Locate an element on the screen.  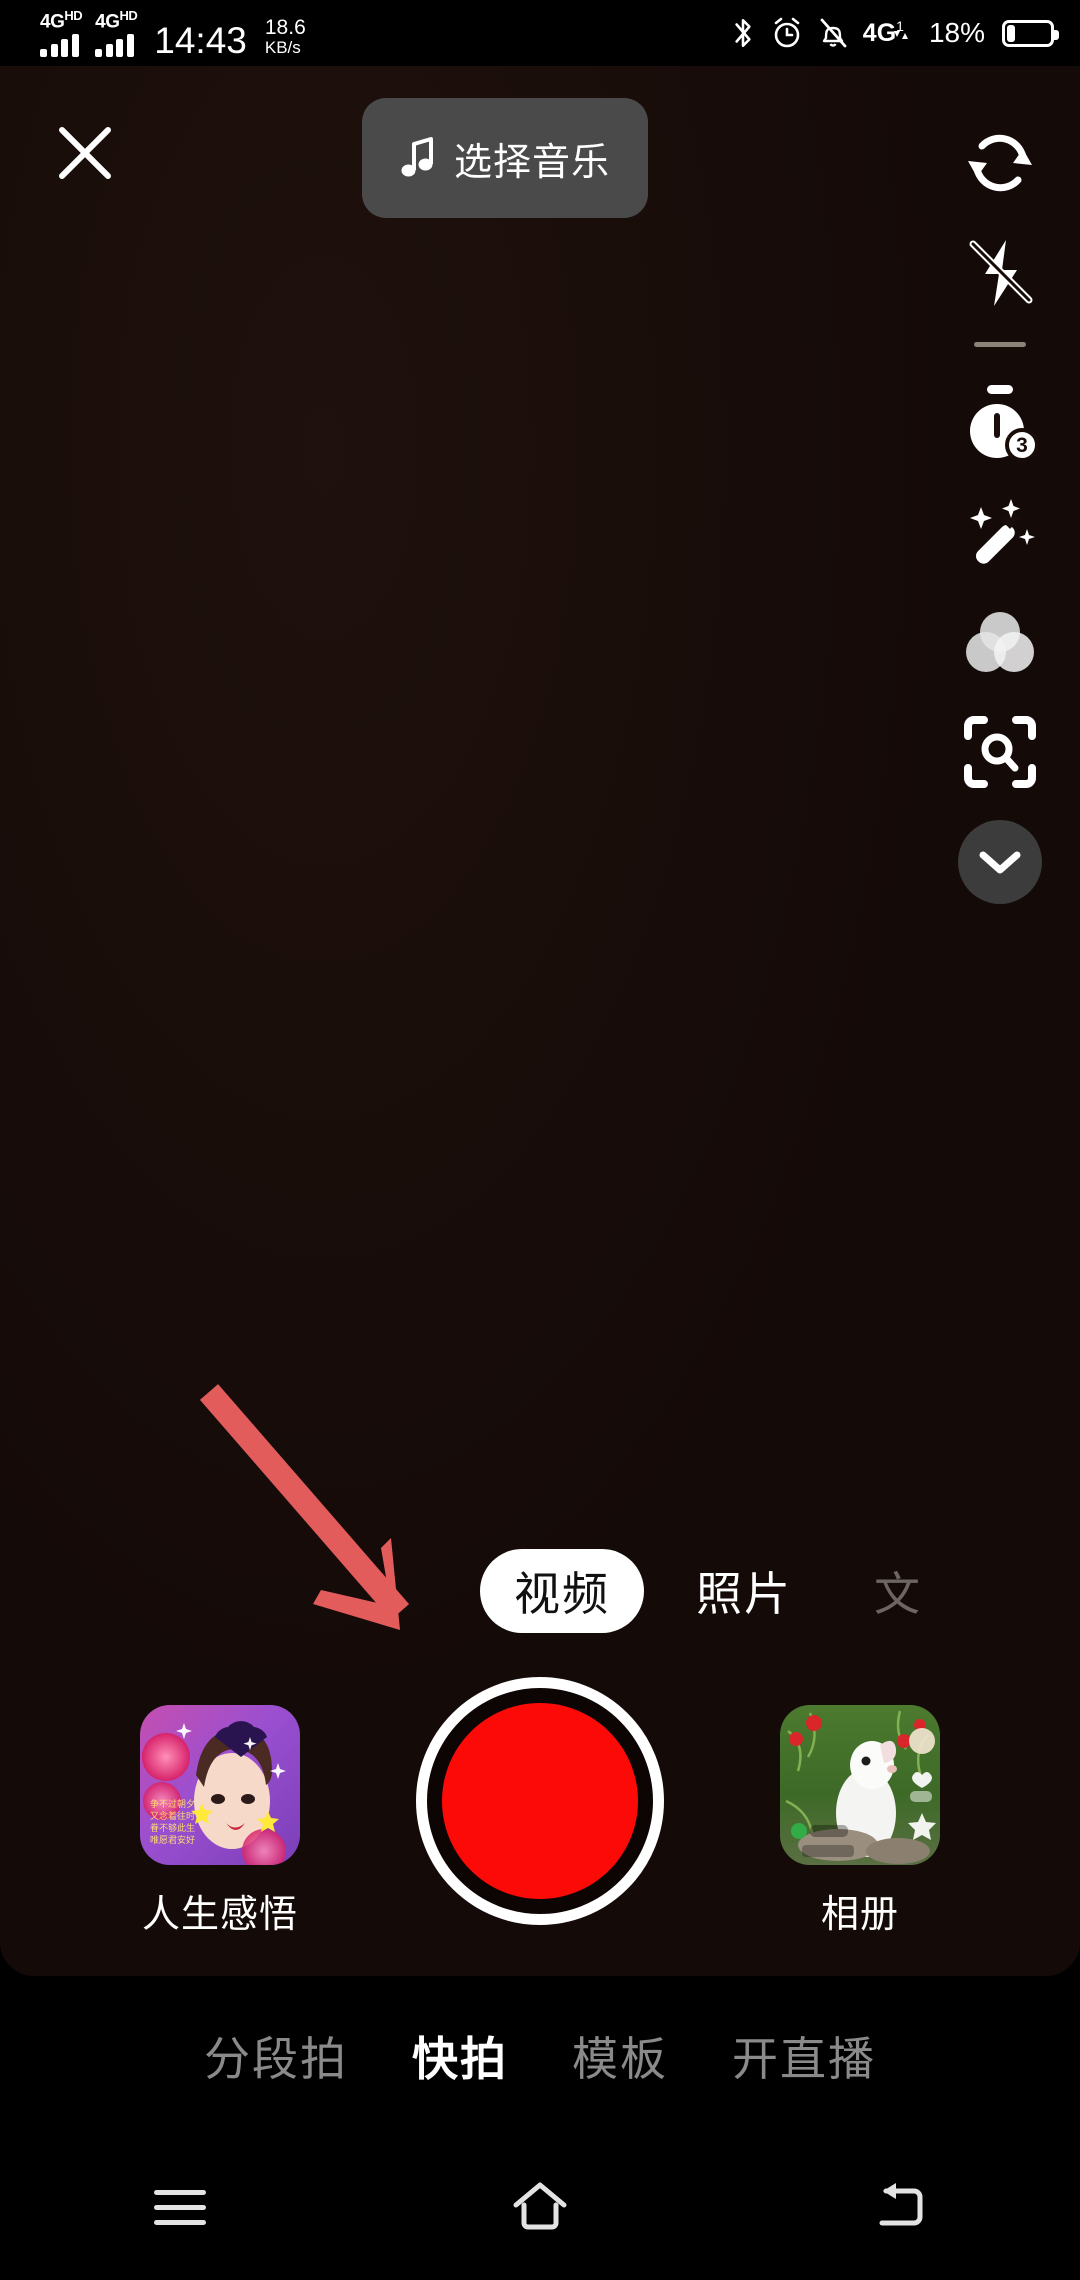
alarm-icon is located at coordinates (787, 33).